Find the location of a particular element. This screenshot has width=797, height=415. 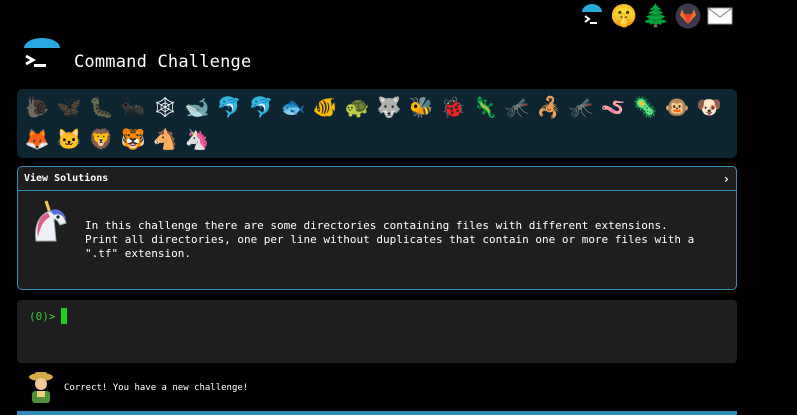

animal-badge-icon: 🐴 is located at coordinates (165, 139).